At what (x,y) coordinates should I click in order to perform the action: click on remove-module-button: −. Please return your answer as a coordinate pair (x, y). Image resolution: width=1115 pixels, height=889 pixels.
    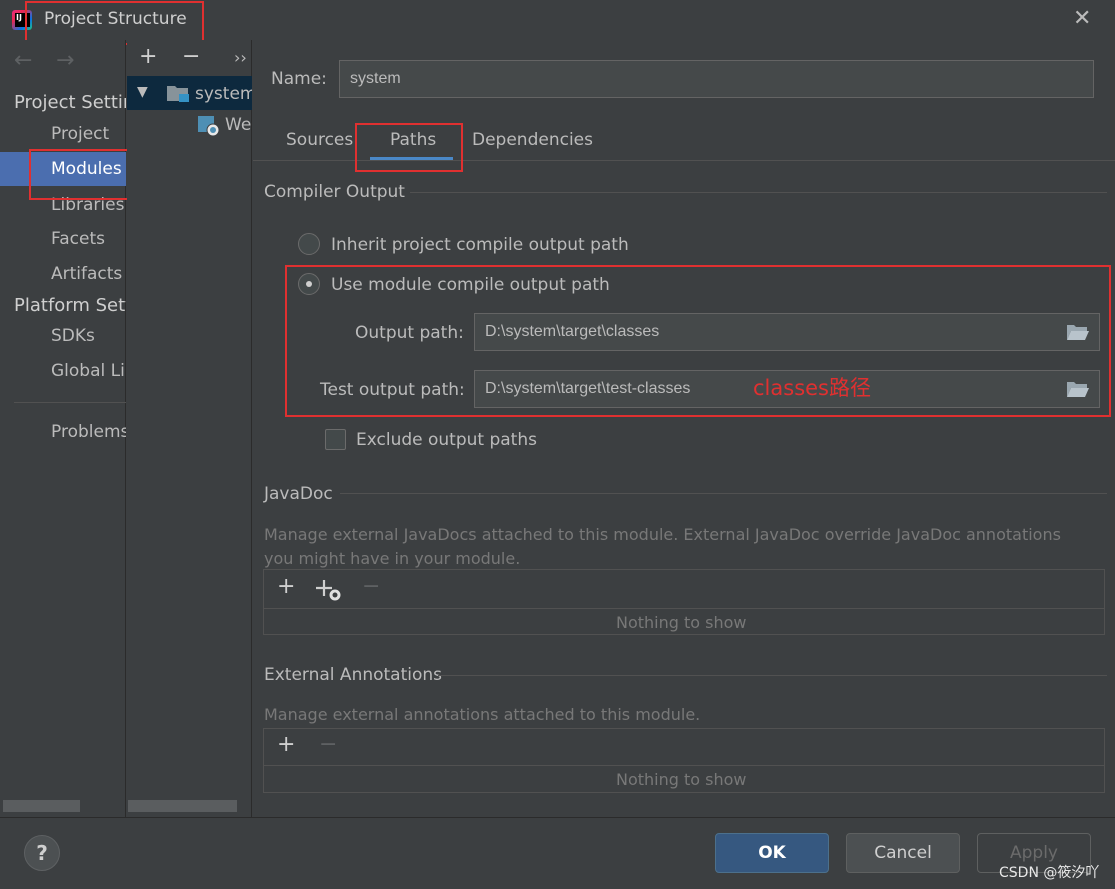
    Looking at the image, I should click on (191, 56).